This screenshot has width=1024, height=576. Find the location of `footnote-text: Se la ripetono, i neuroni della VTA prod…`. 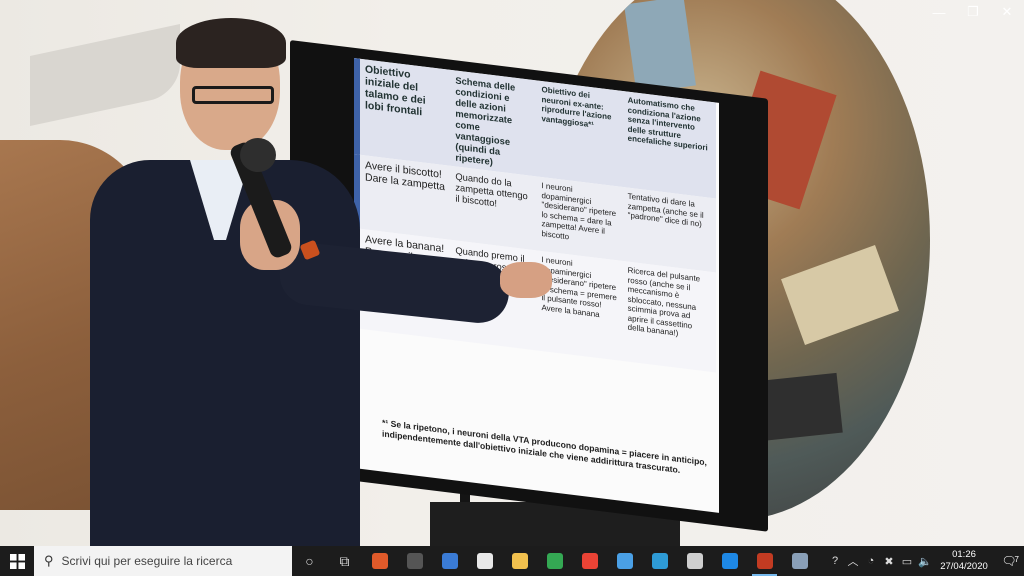

footnote-text: Se la ripetono, i neuroni della VTA prod… is located at coordinates (544, 447).